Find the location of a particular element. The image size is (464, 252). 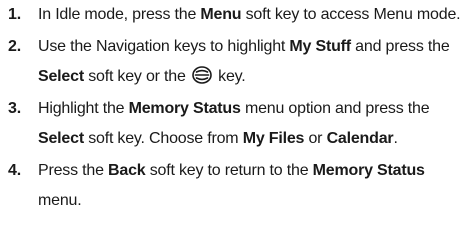

step-number: 4. is located at coordinates (14, 170).